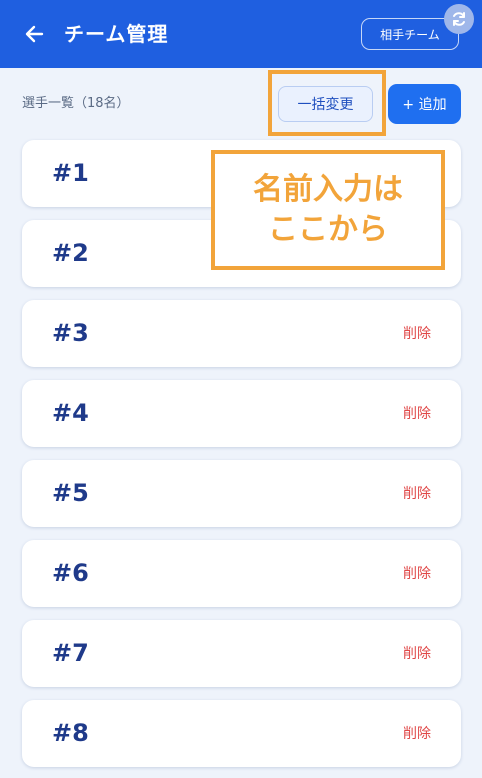  Describe the element at coordinates (70, 493) in the screenshot. I see `player-number: #5` at that location.